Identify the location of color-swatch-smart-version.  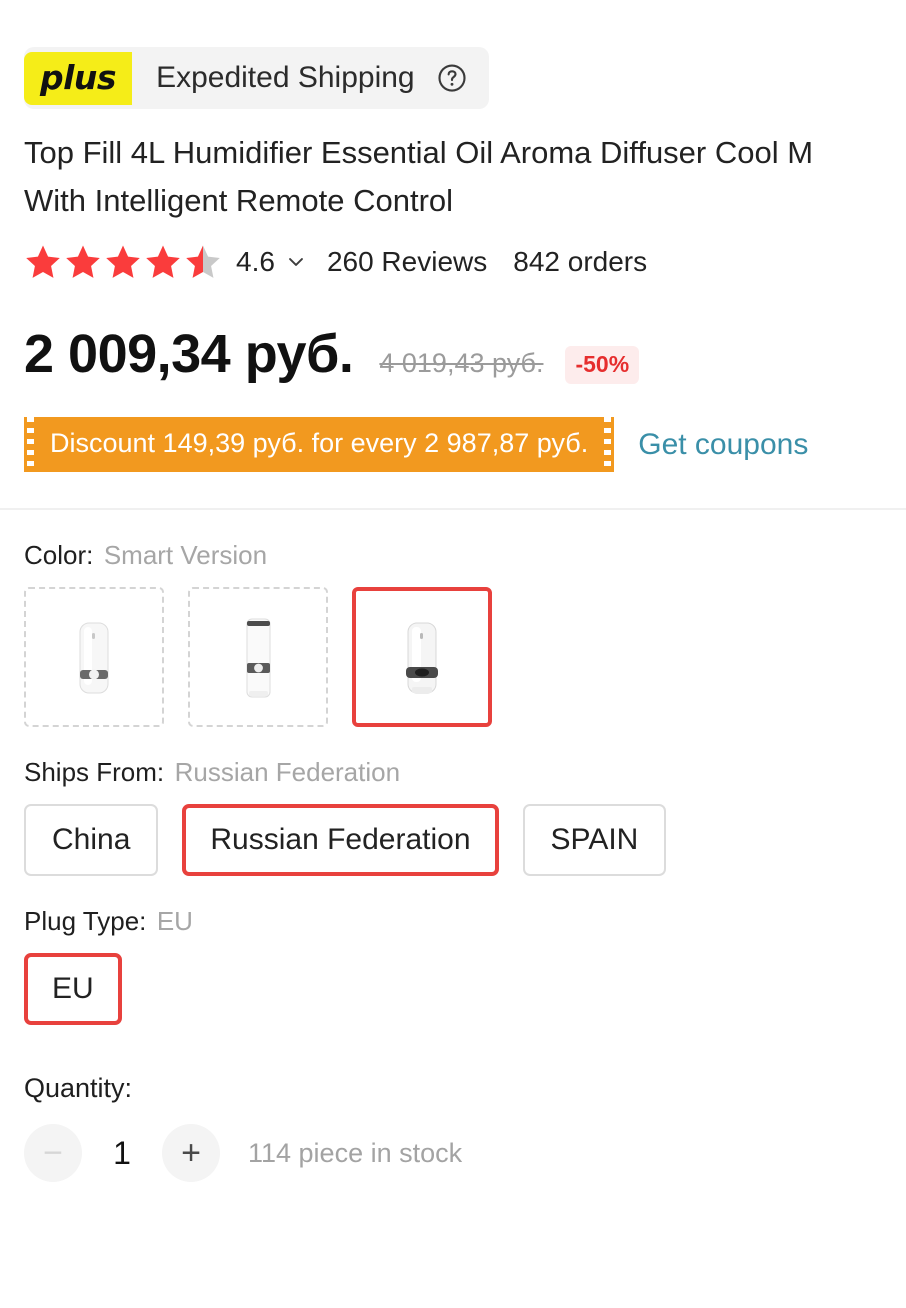
(422, 657).